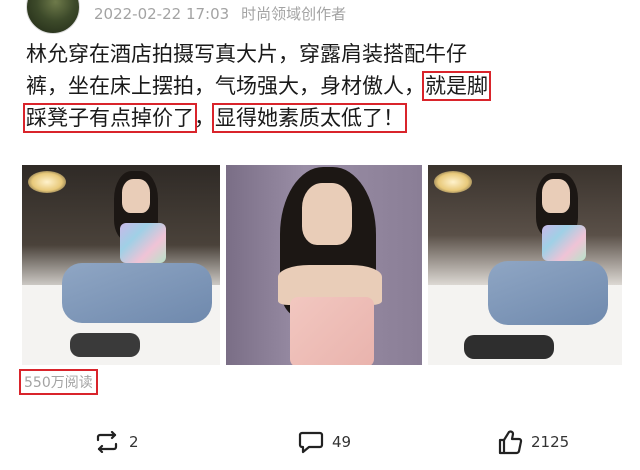 The image size is (640, 470). I want to click on repost-icon, so click(107, 442).